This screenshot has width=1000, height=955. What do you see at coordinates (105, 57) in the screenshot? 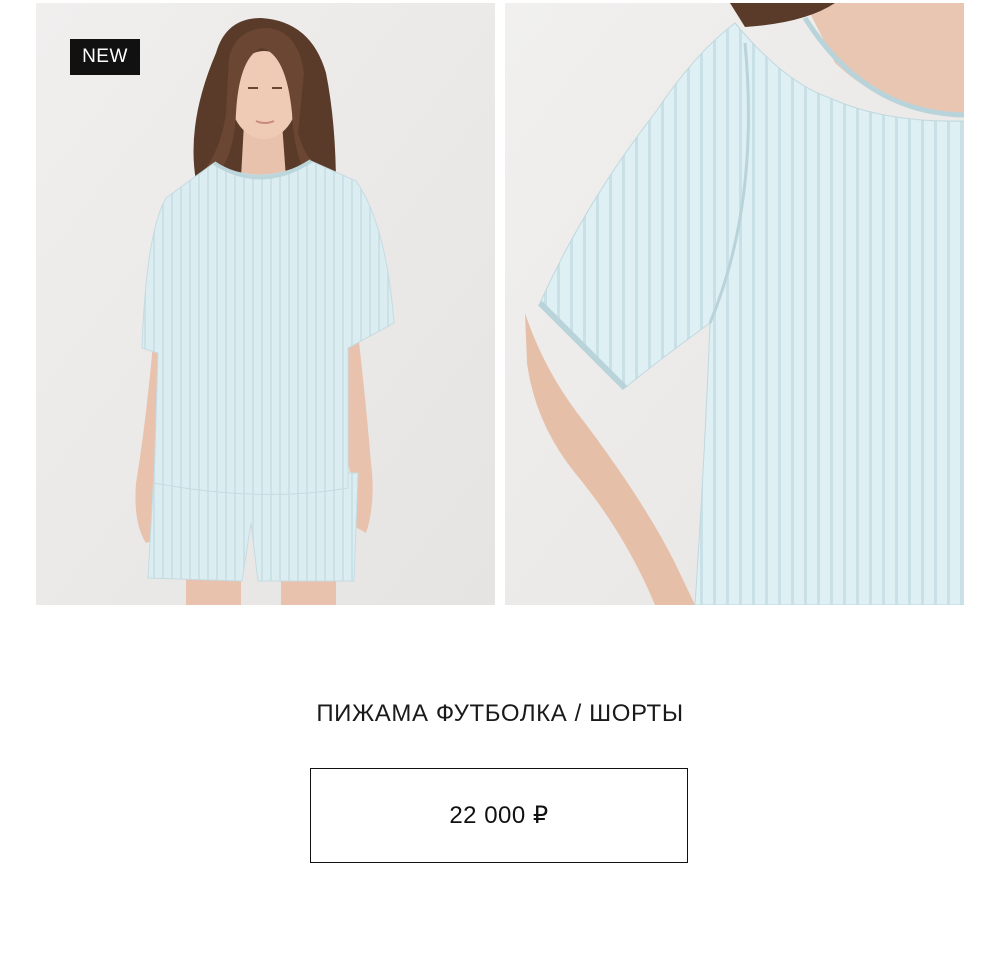
I see `new-badge: NEW` at bounding box center [105, 57].